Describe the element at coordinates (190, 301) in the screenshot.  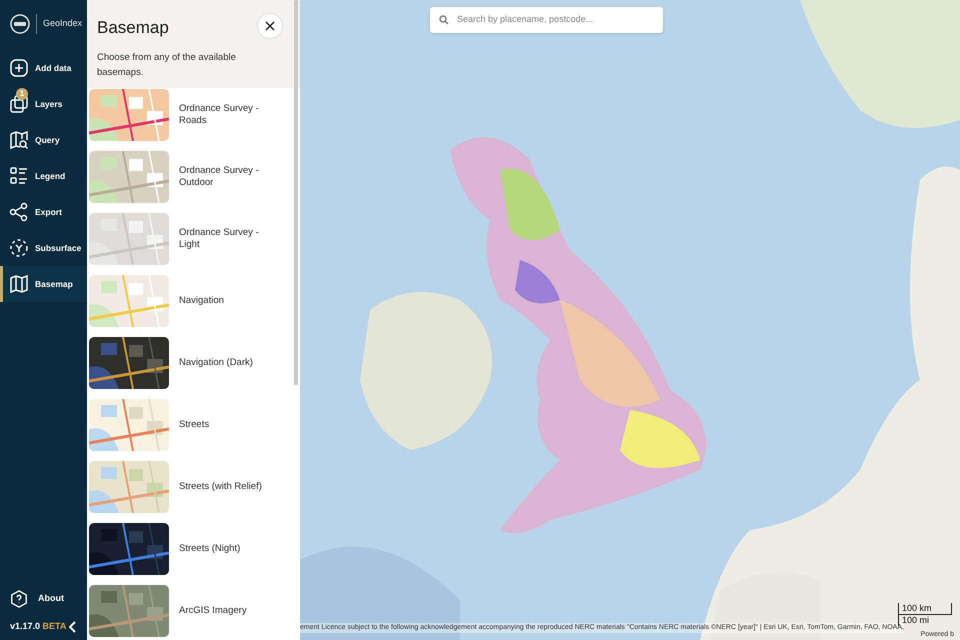
I see `basemap-option: Navigation` at that location.